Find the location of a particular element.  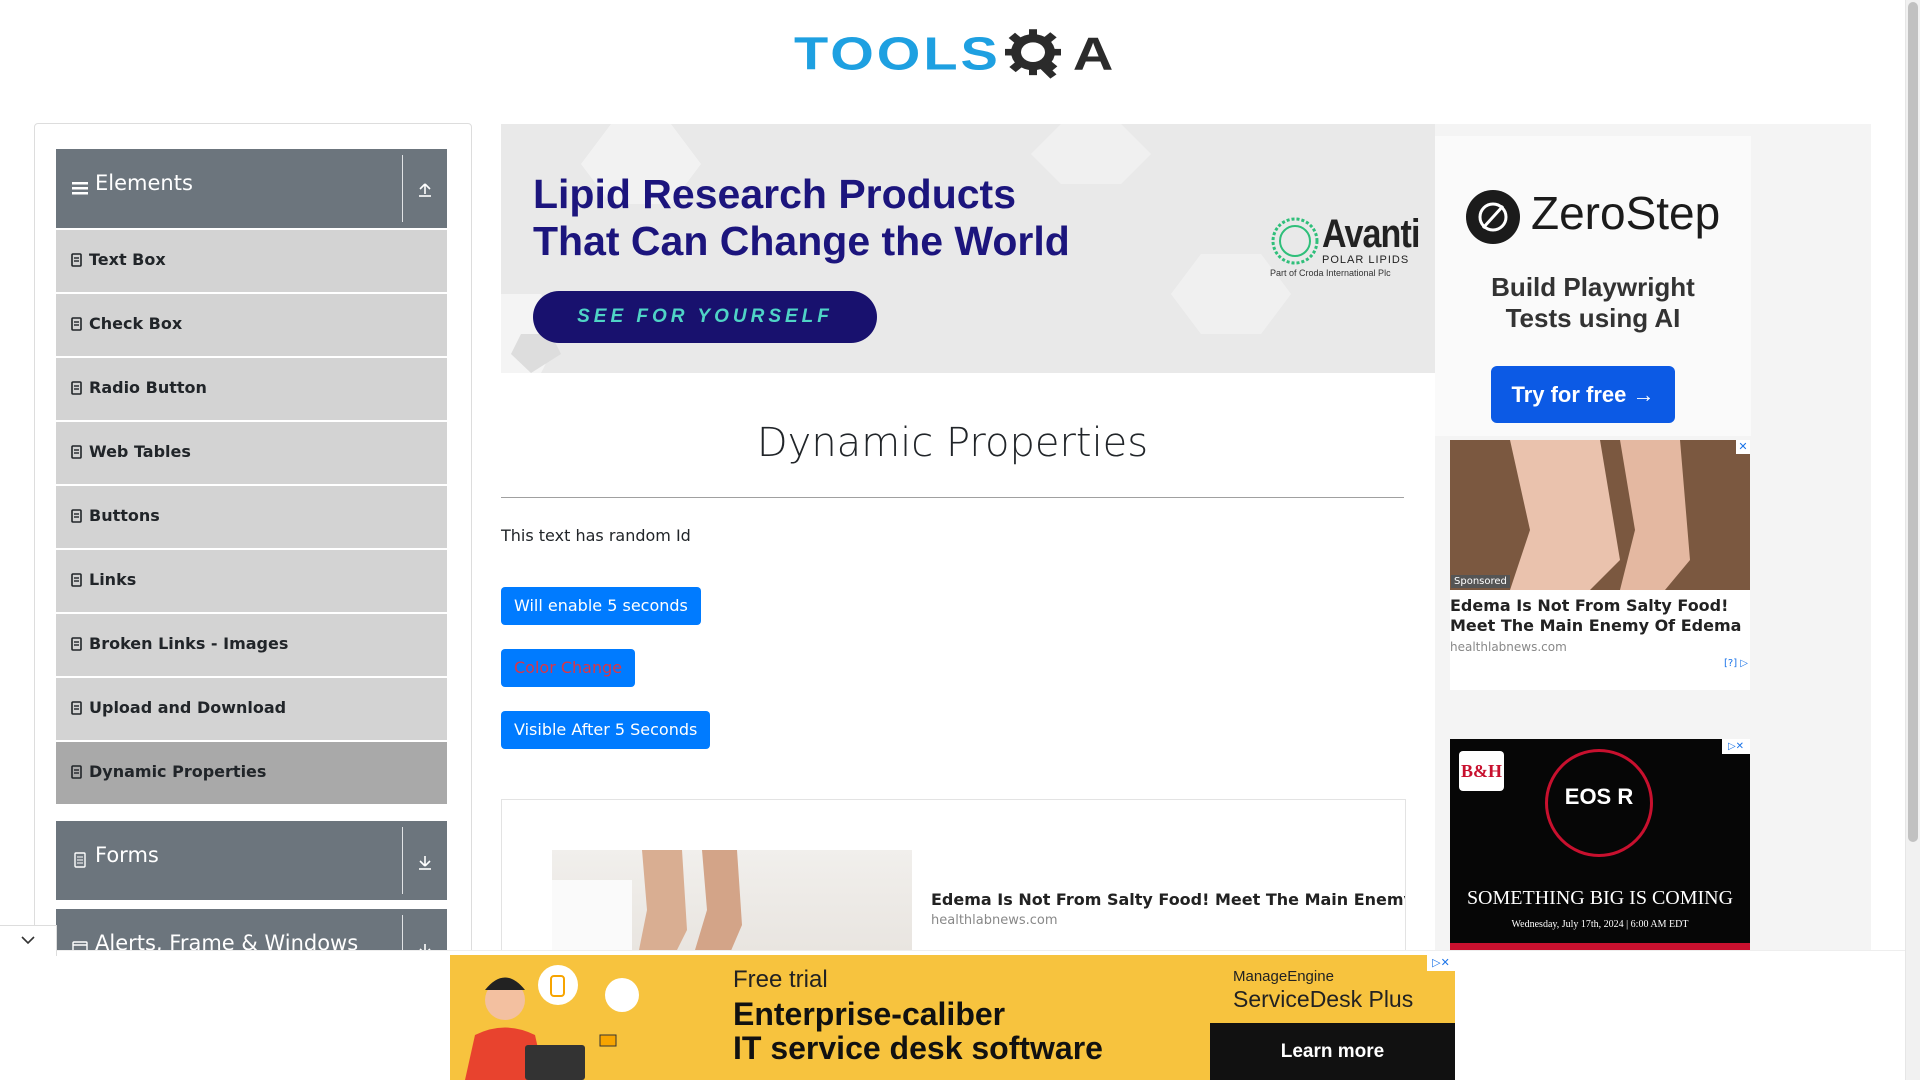

logo-text-qa: A is located at coordinates (1057, 53).